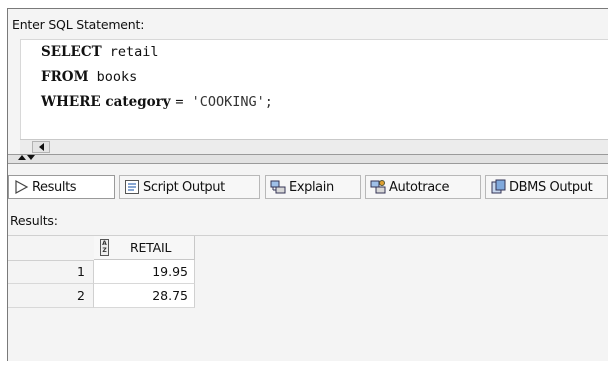  Describe the element at coordinates (498, 186) in the screenshot. I see `dbms-output-icon` at that location.